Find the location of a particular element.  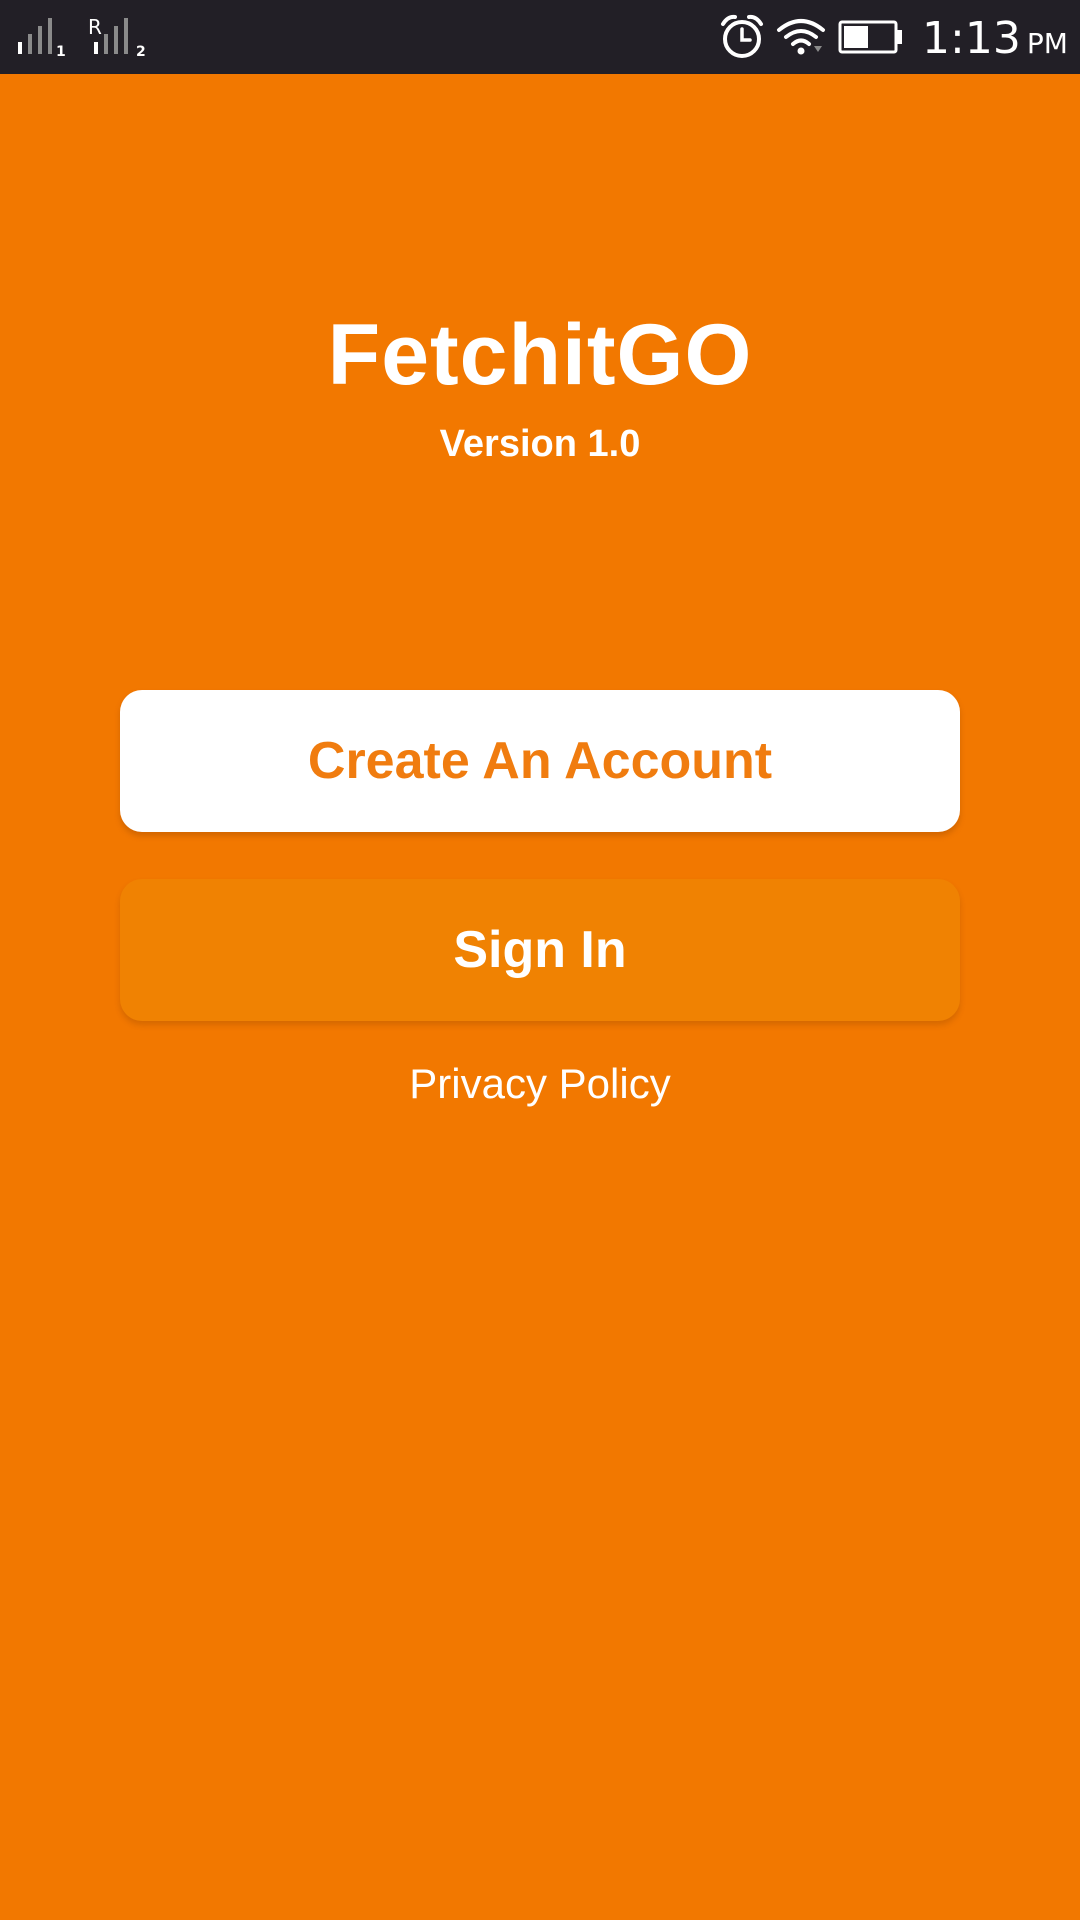

signal-sim2-roaming-icon: R is located at coordinates (108, 34).